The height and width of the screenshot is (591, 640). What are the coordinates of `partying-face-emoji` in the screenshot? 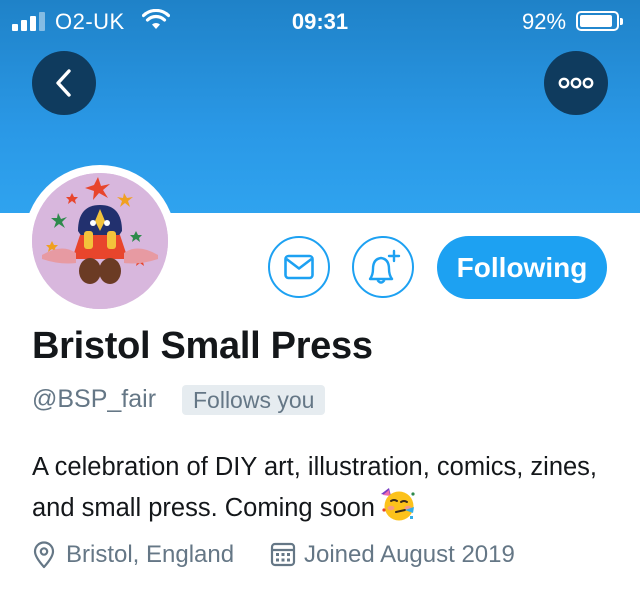 It's located at (398, 504).